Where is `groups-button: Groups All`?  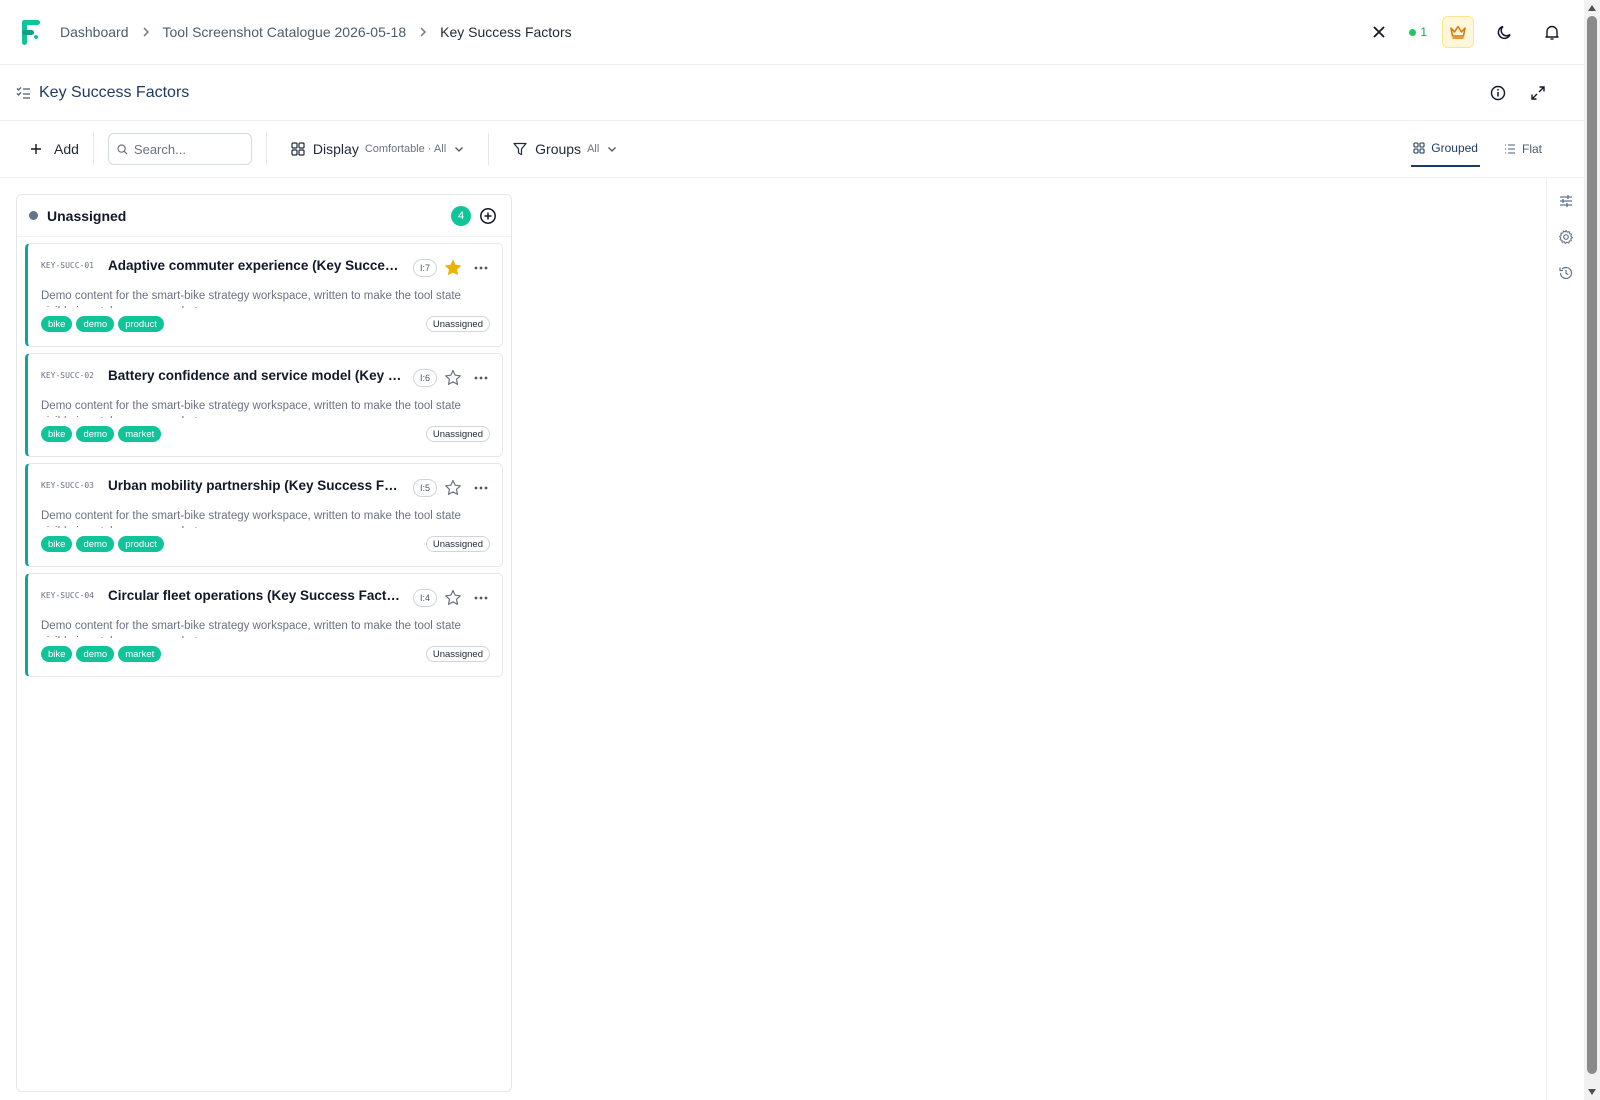
groups-button: Groups All is located at coordinates (565, 149).